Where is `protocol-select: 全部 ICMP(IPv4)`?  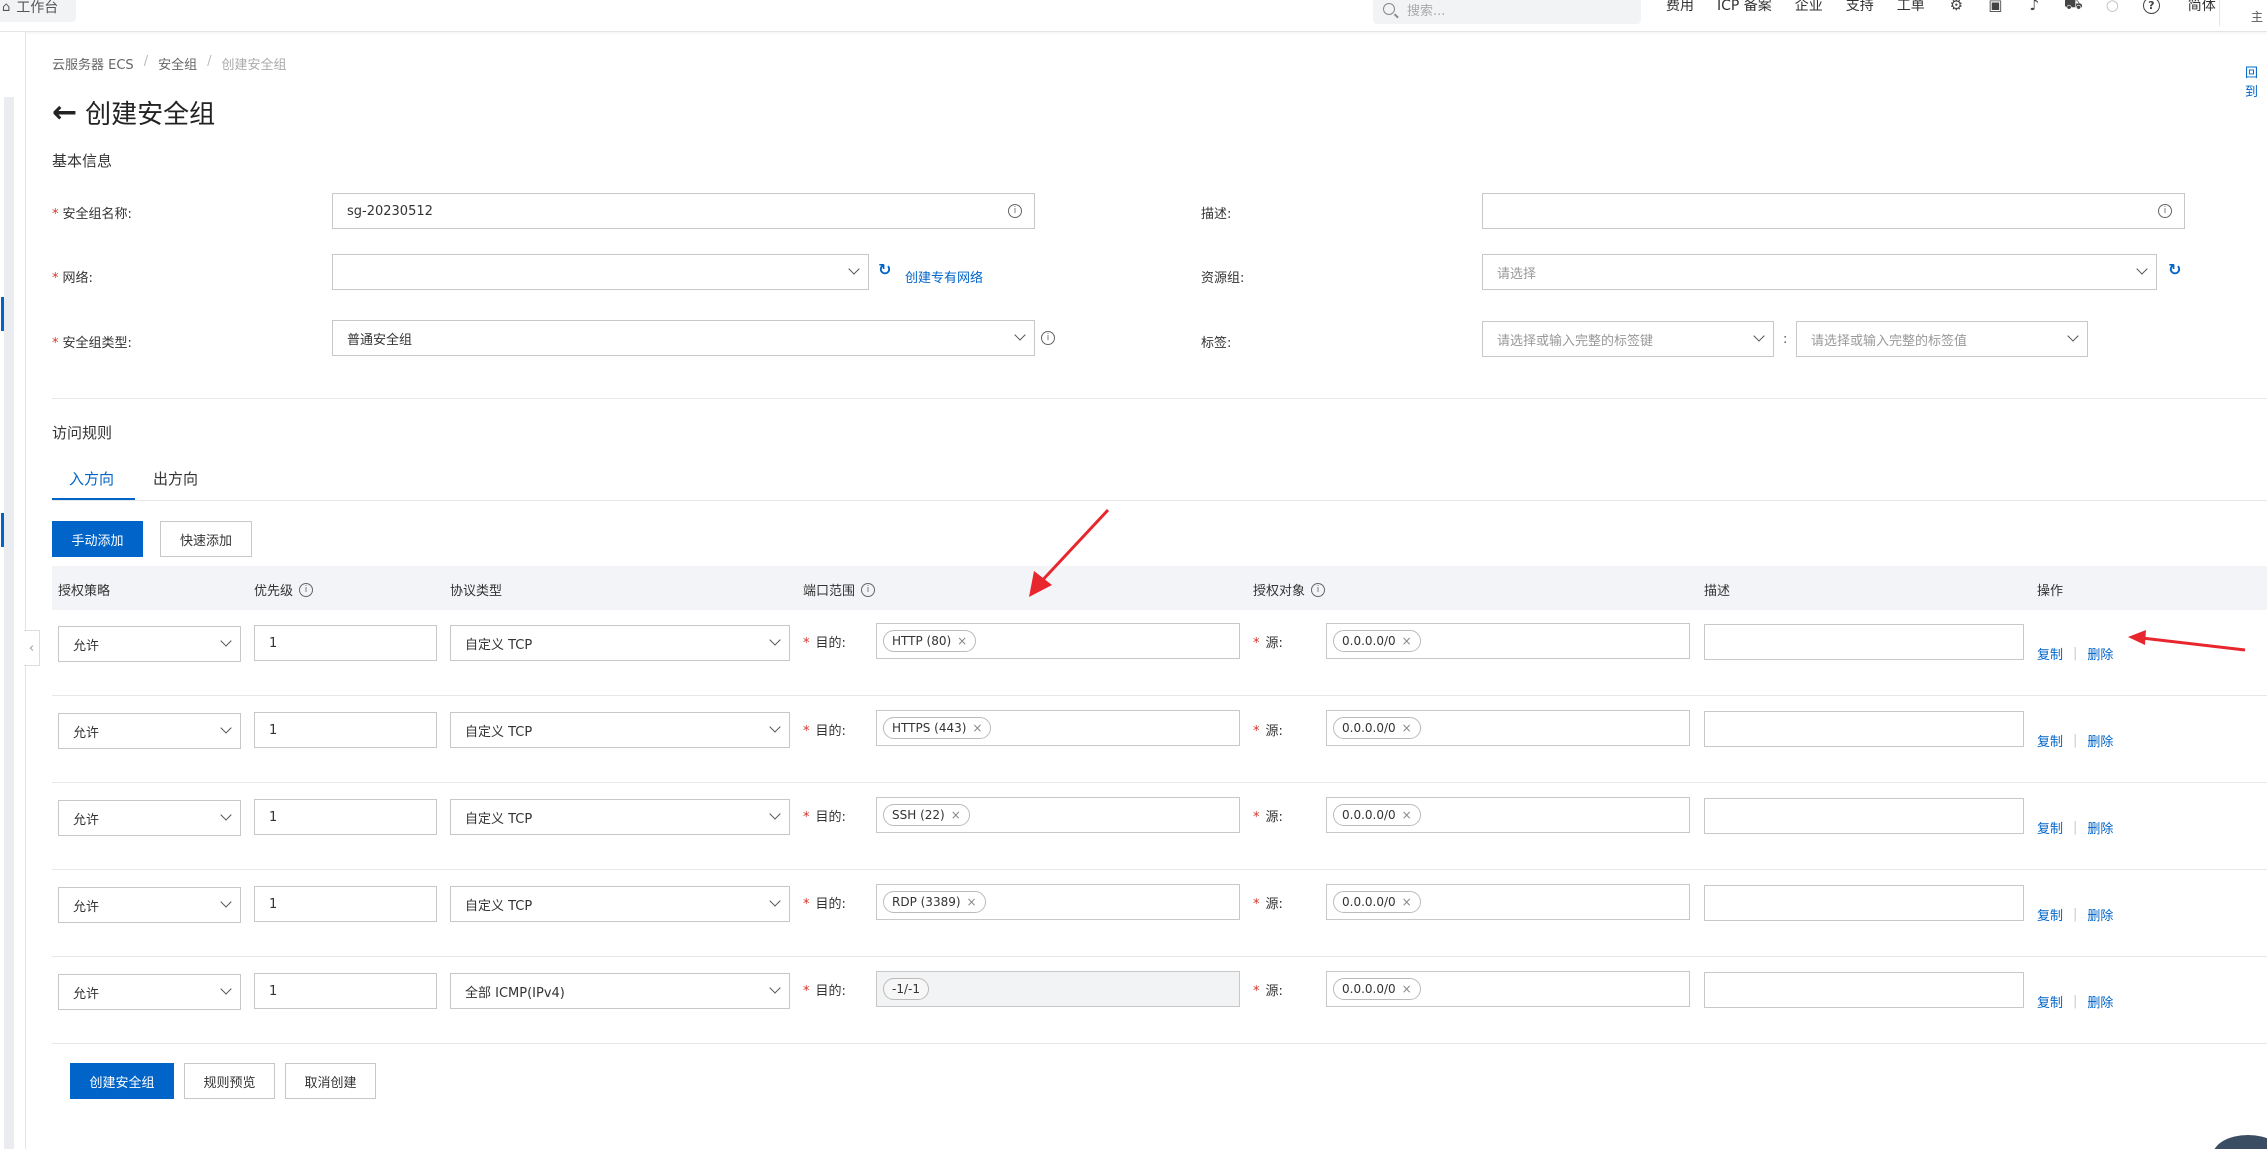
protocol-select: 全部 ICMP(IPv4) is located at coordinates (620, 991).